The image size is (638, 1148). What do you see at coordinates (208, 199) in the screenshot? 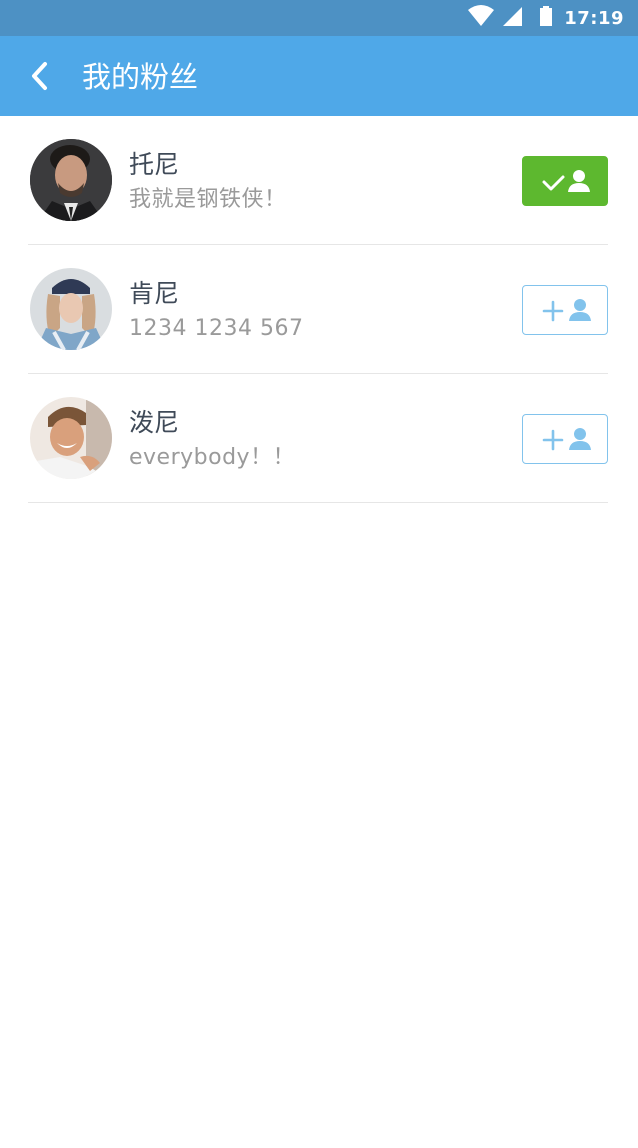
I see `fan-description: 我就是钢铁侠！` at bounding box center [208, 199].